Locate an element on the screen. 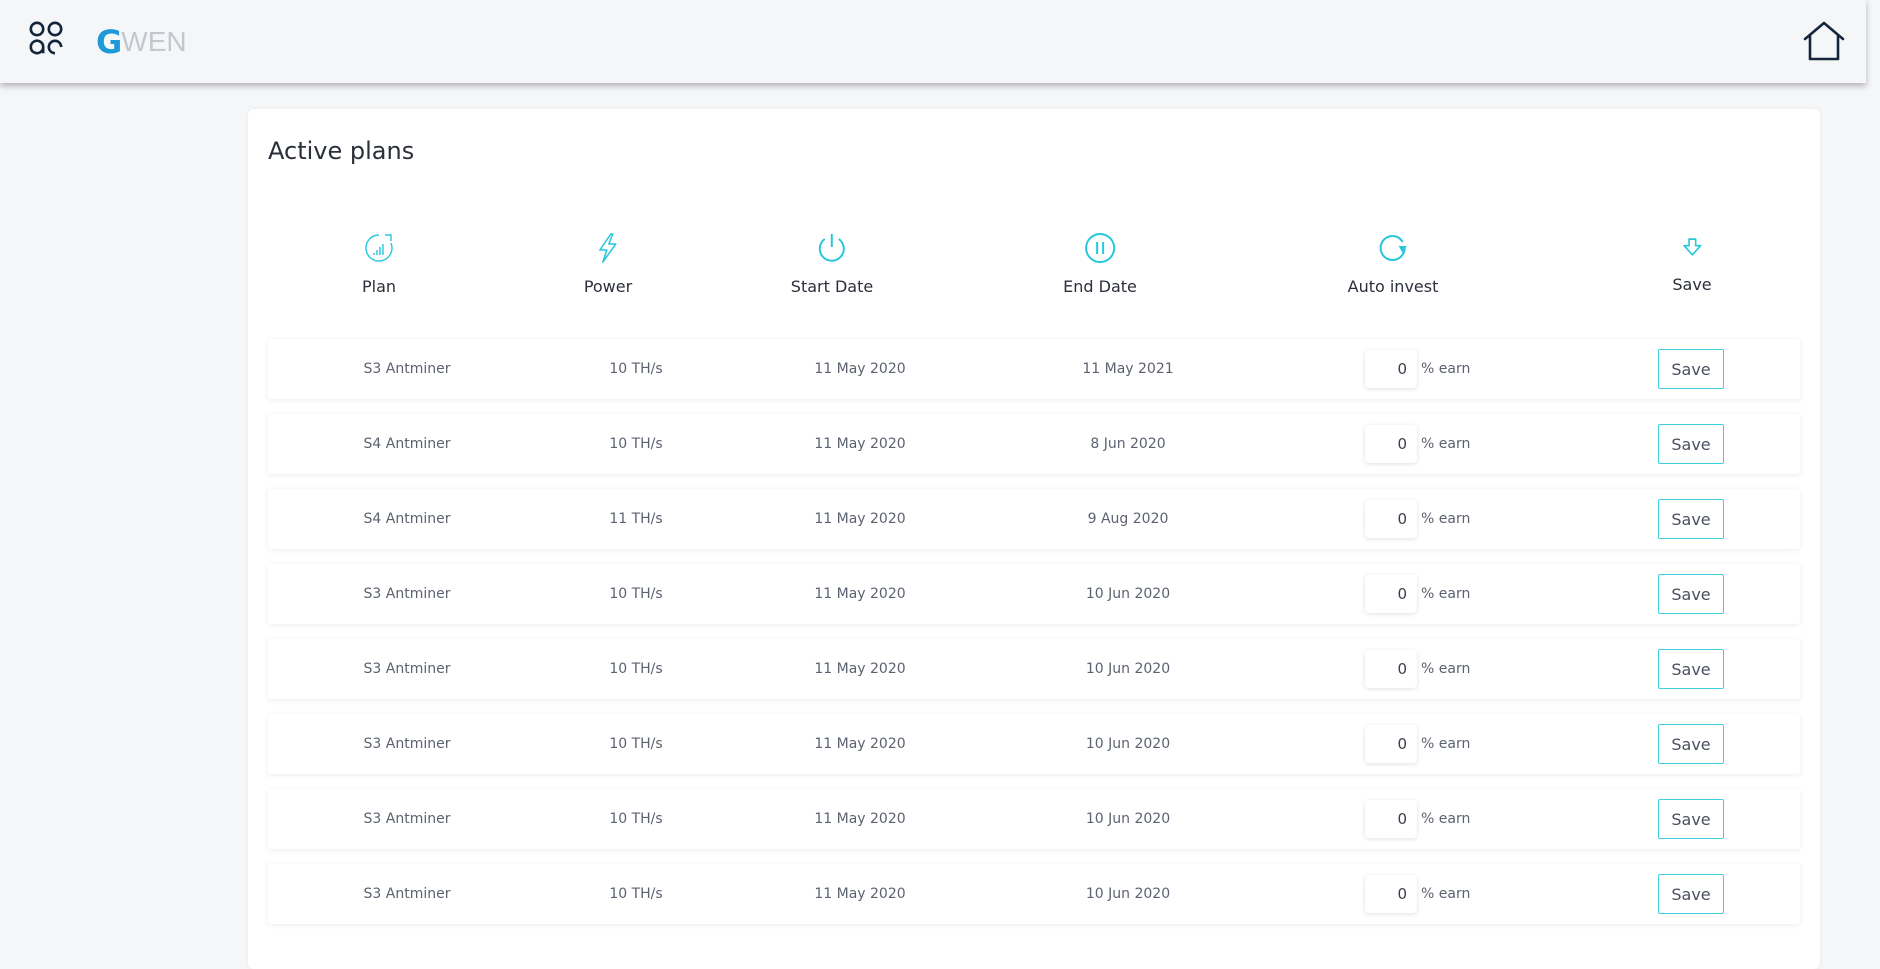  column-label-plan: Plan is located at coordinates (379, 286).